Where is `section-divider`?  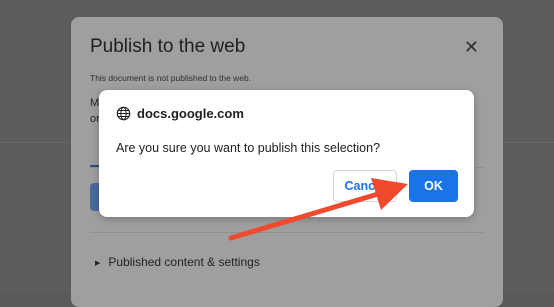 section-divider is located at coordinates (287, 232).